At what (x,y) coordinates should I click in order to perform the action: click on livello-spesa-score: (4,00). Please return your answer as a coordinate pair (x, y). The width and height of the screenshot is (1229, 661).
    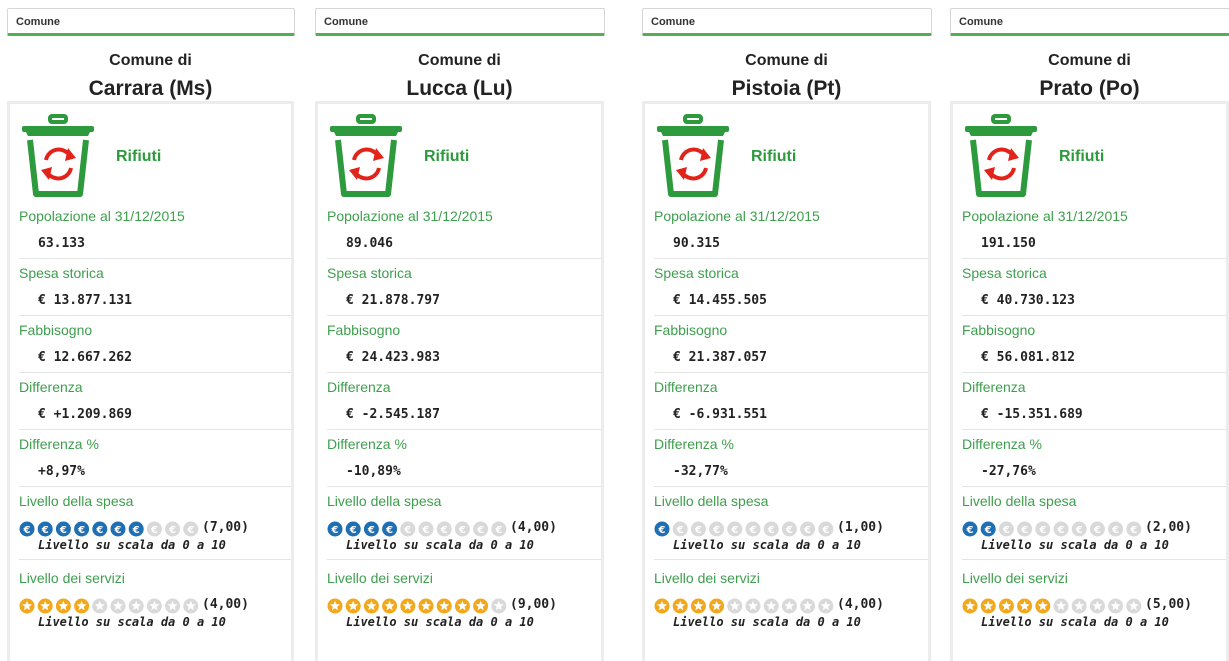
    Looking at the image, I should click on (533, 527).